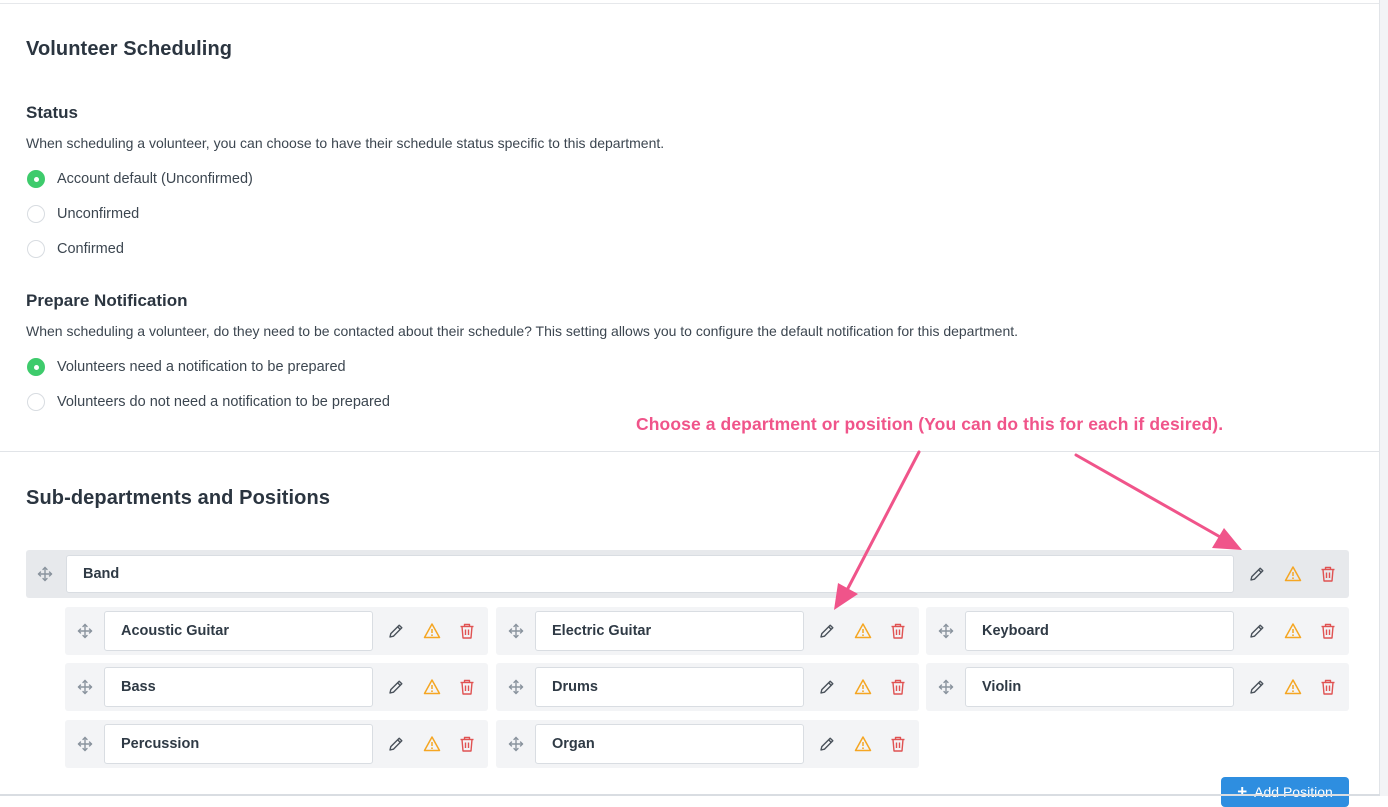 The height and width of the screenshot is (807, 1388). What do you see at coordinates (882, 522) in the screenshot?
I see `arrow-to-position` at bounding box center [882, 522].